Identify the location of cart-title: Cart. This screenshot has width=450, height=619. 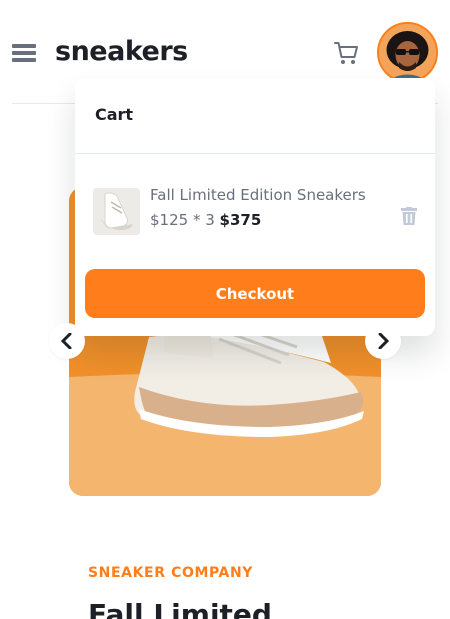
(114, 114).